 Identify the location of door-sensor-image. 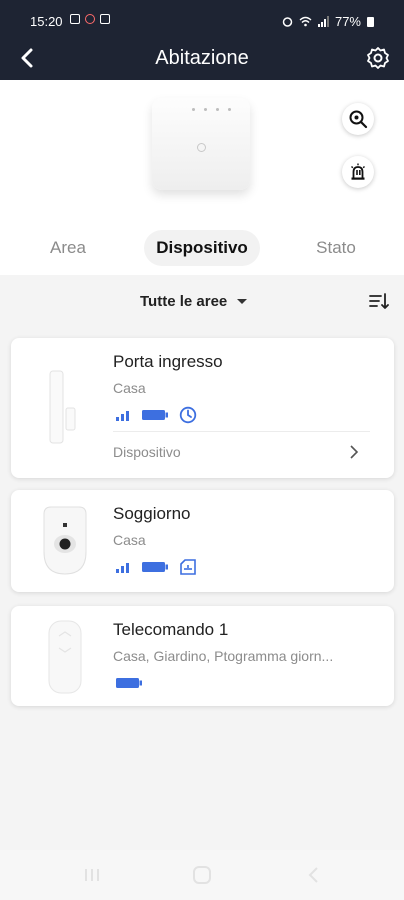
(62, 407).